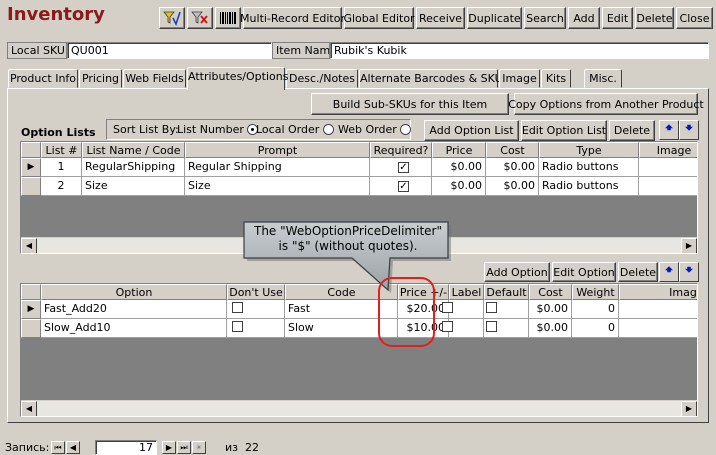  I want to click on add-button: Add, so click(584, 18).